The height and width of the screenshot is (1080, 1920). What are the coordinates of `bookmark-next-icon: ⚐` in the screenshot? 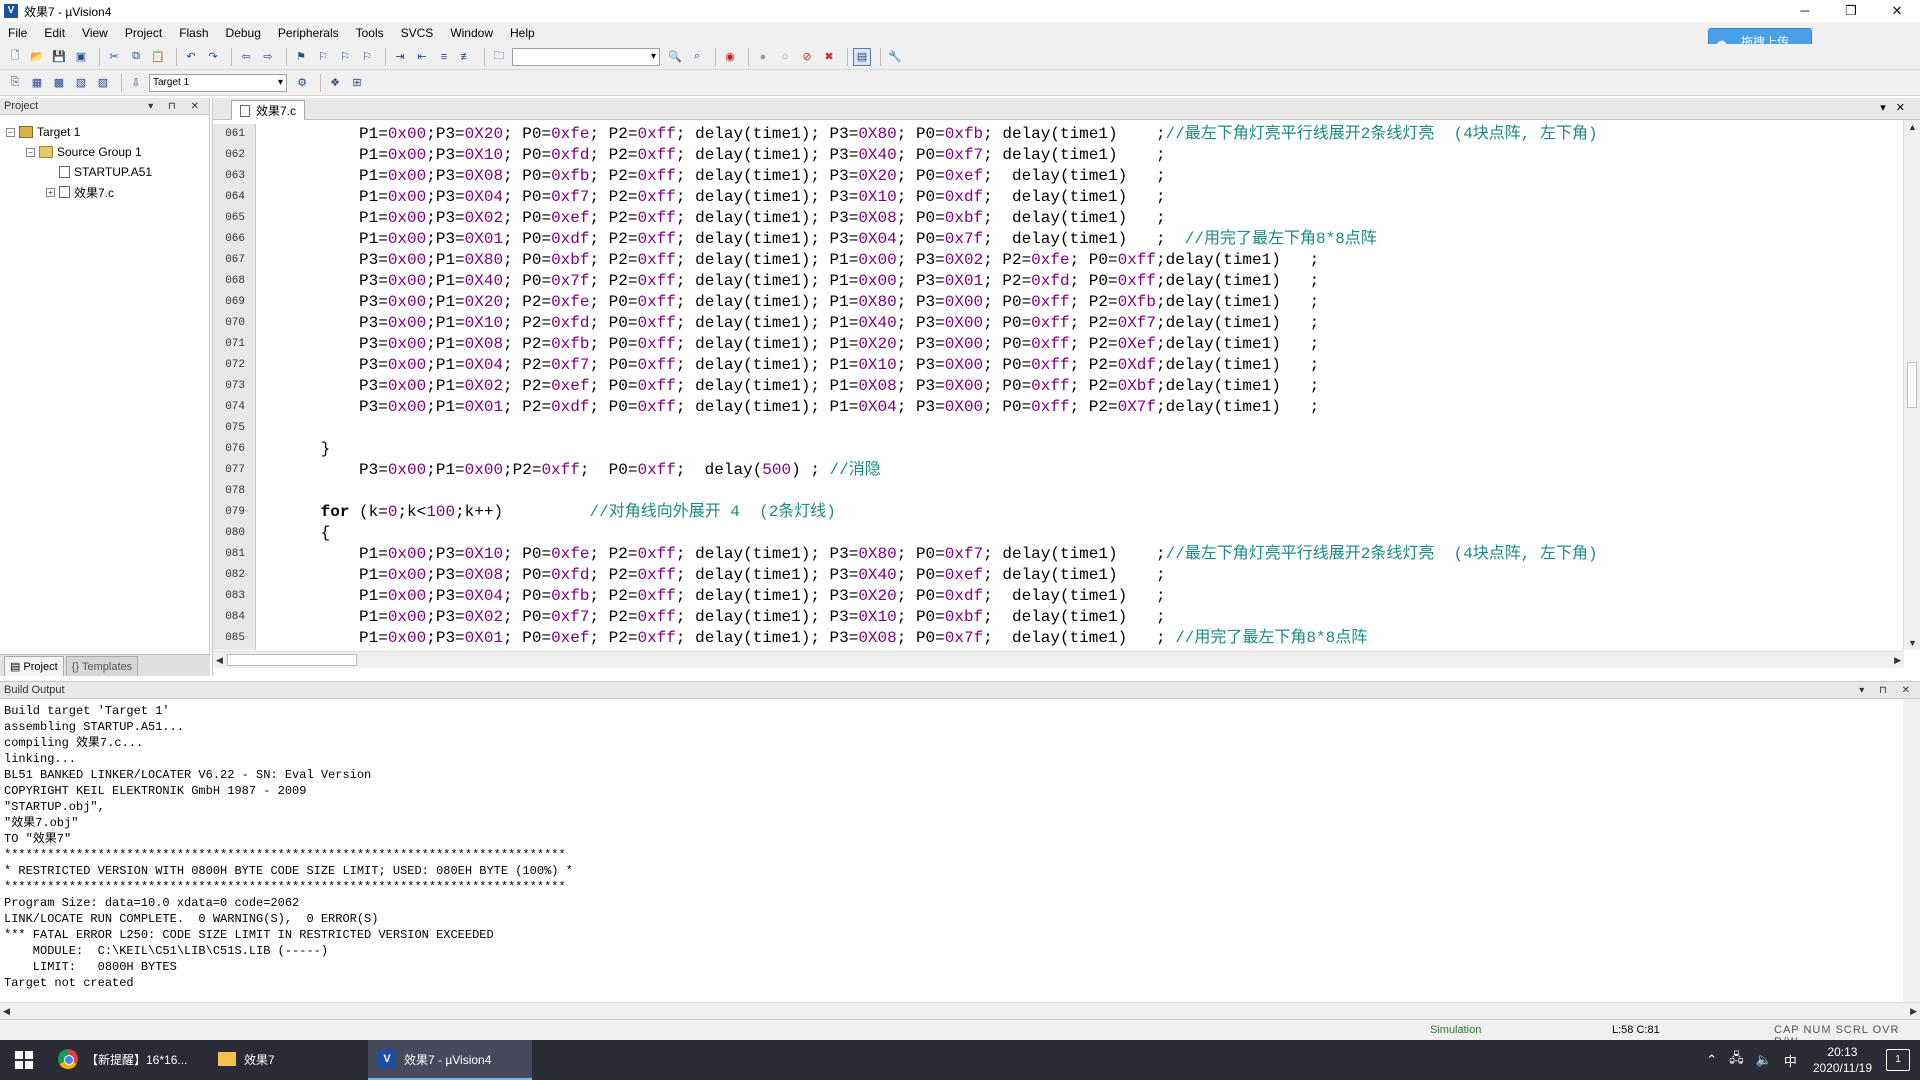 It's located at (345, 57).